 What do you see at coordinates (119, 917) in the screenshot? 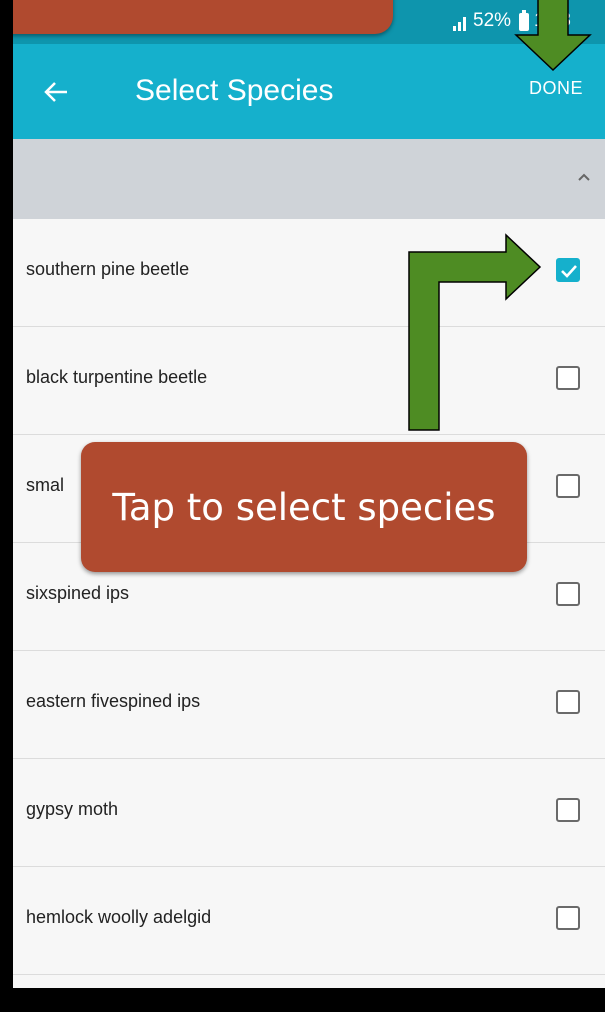
I see `species-label: hemlock woolly adelgid` at bounding box center [119, 917].